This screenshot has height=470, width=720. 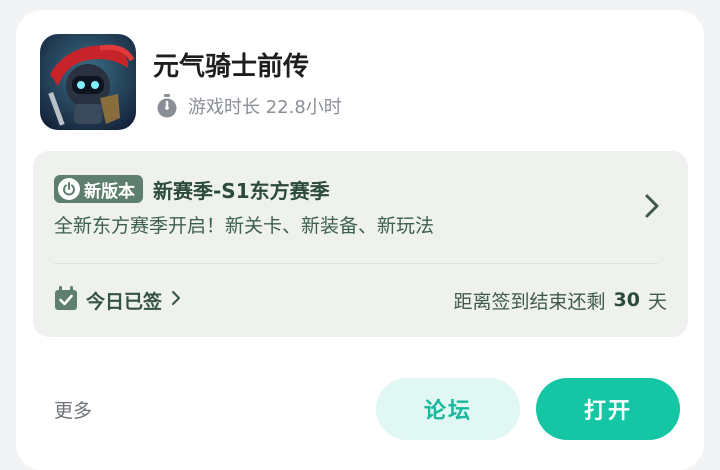 What do you see at coordinates (652, 206) in the screenshot?
I see `chevron-right-icon` at bounding box center [652, 206].